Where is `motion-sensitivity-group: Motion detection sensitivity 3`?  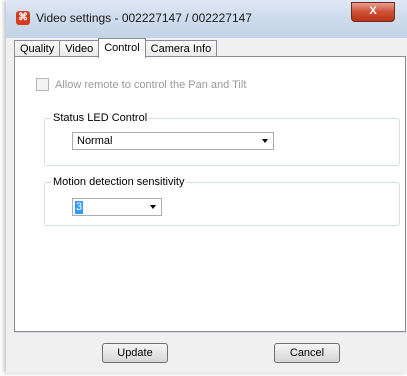
motion-sensitivity-group: Motion detection sensitivity 3 is located at coordinates (222, 201).